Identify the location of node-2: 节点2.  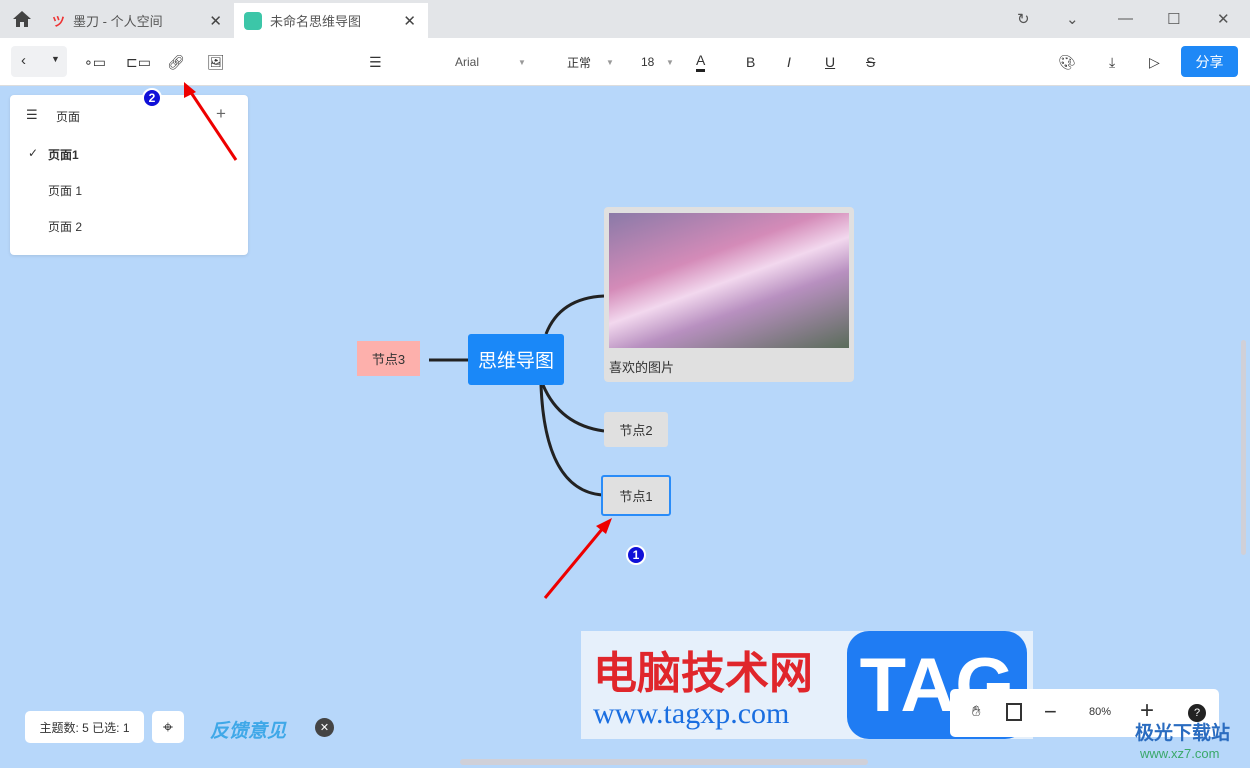
(636, 429).